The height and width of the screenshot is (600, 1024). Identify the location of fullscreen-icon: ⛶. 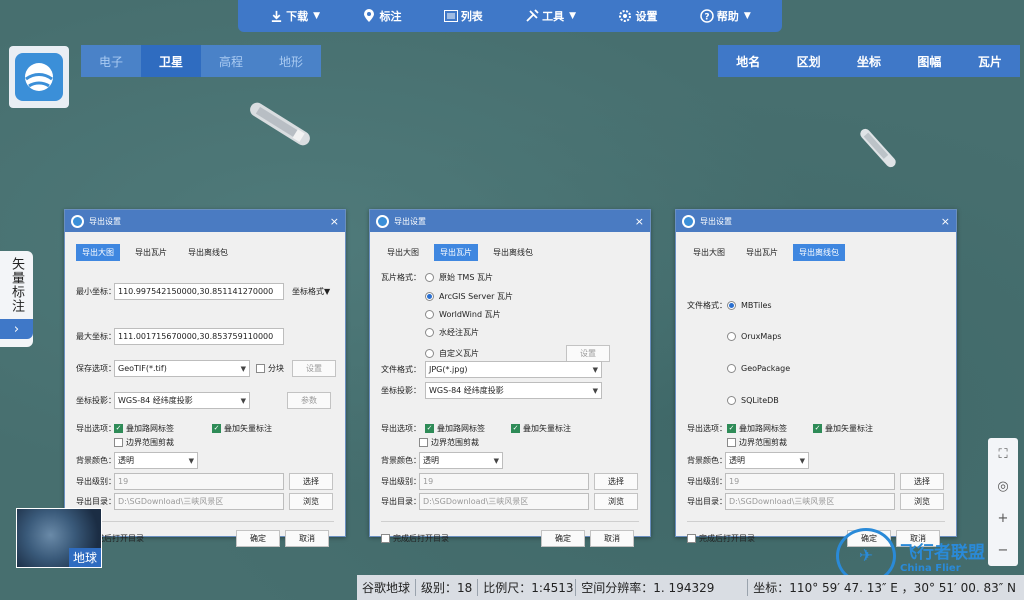
(1002, 454).